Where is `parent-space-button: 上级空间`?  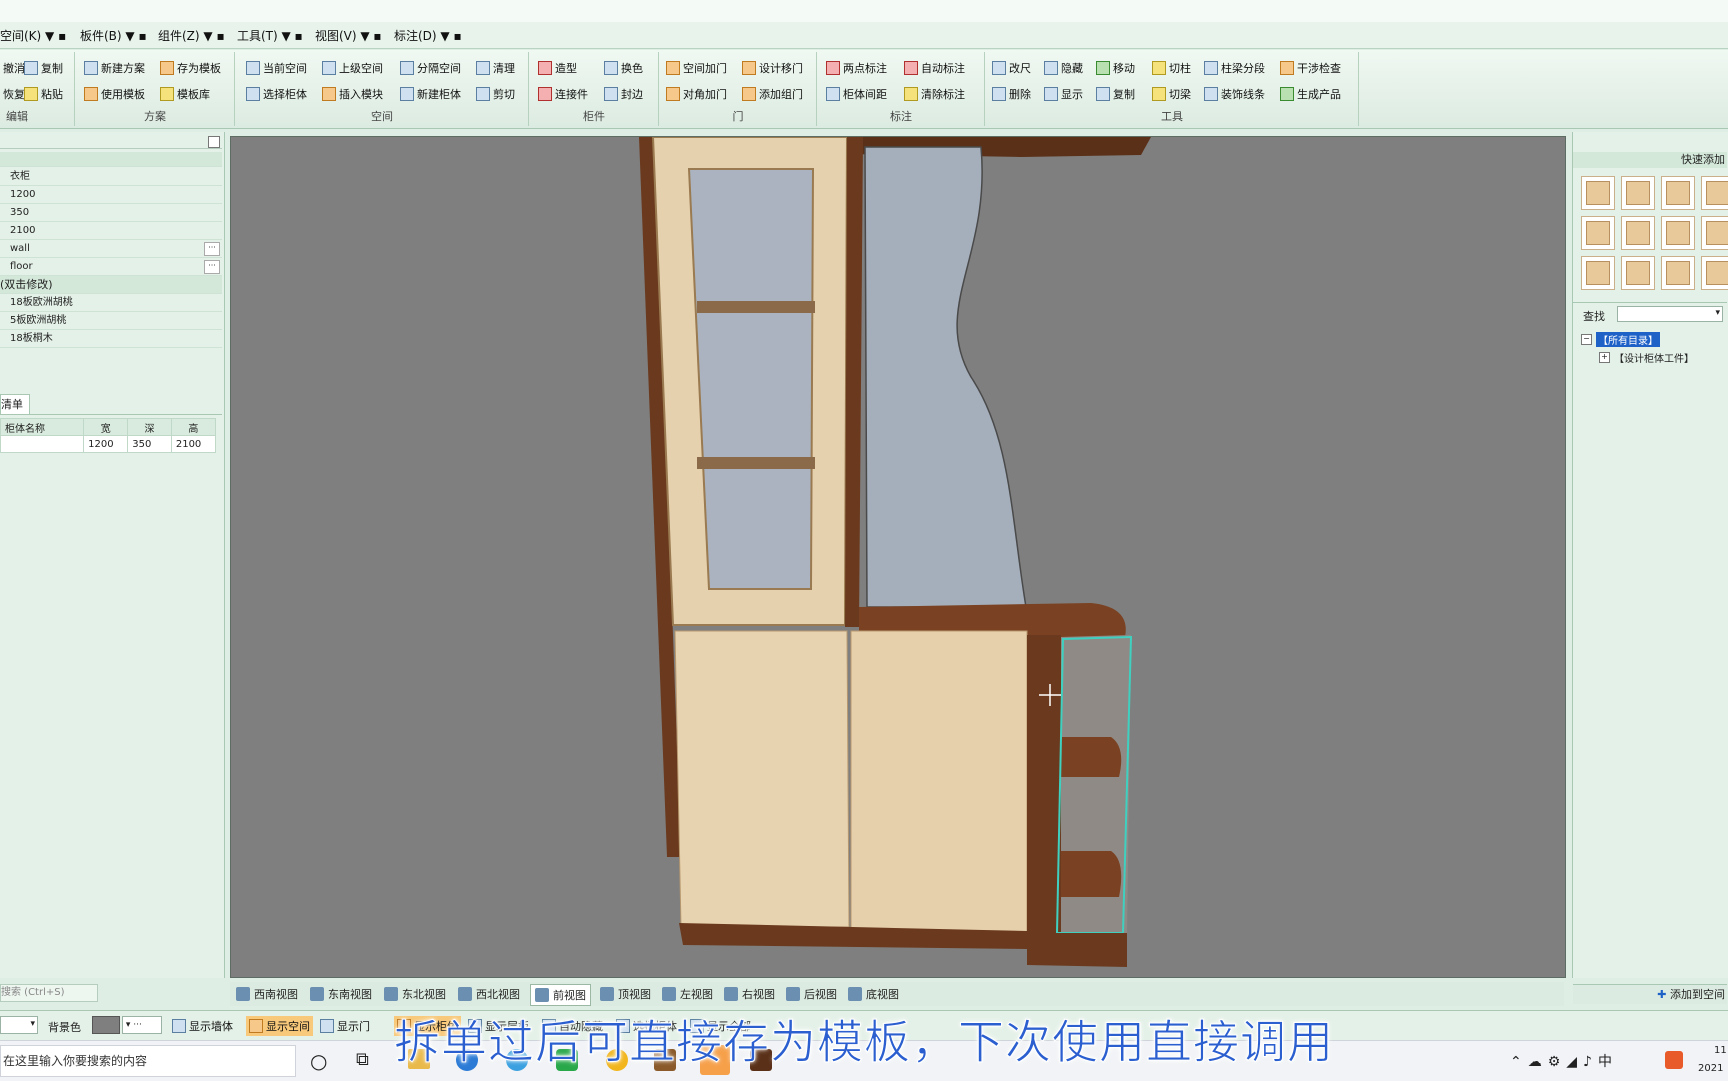 parent-space-button: 上级空间 is located at coordinates (352, 68).